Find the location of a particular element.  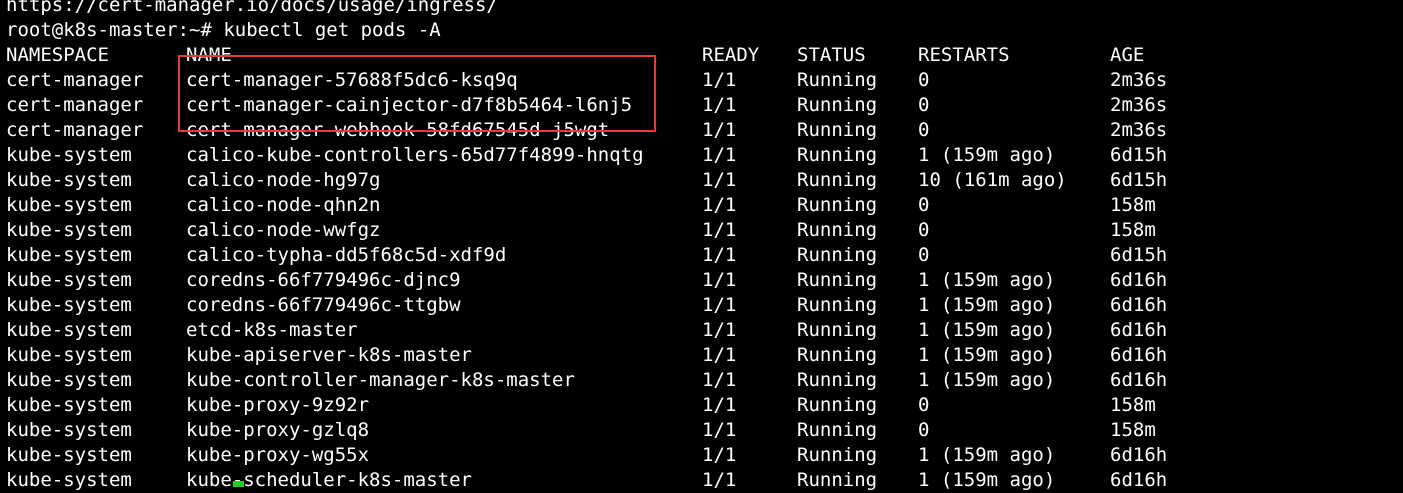

pod-name: calico-node-qhn2n is located at coordinates (283, 205).